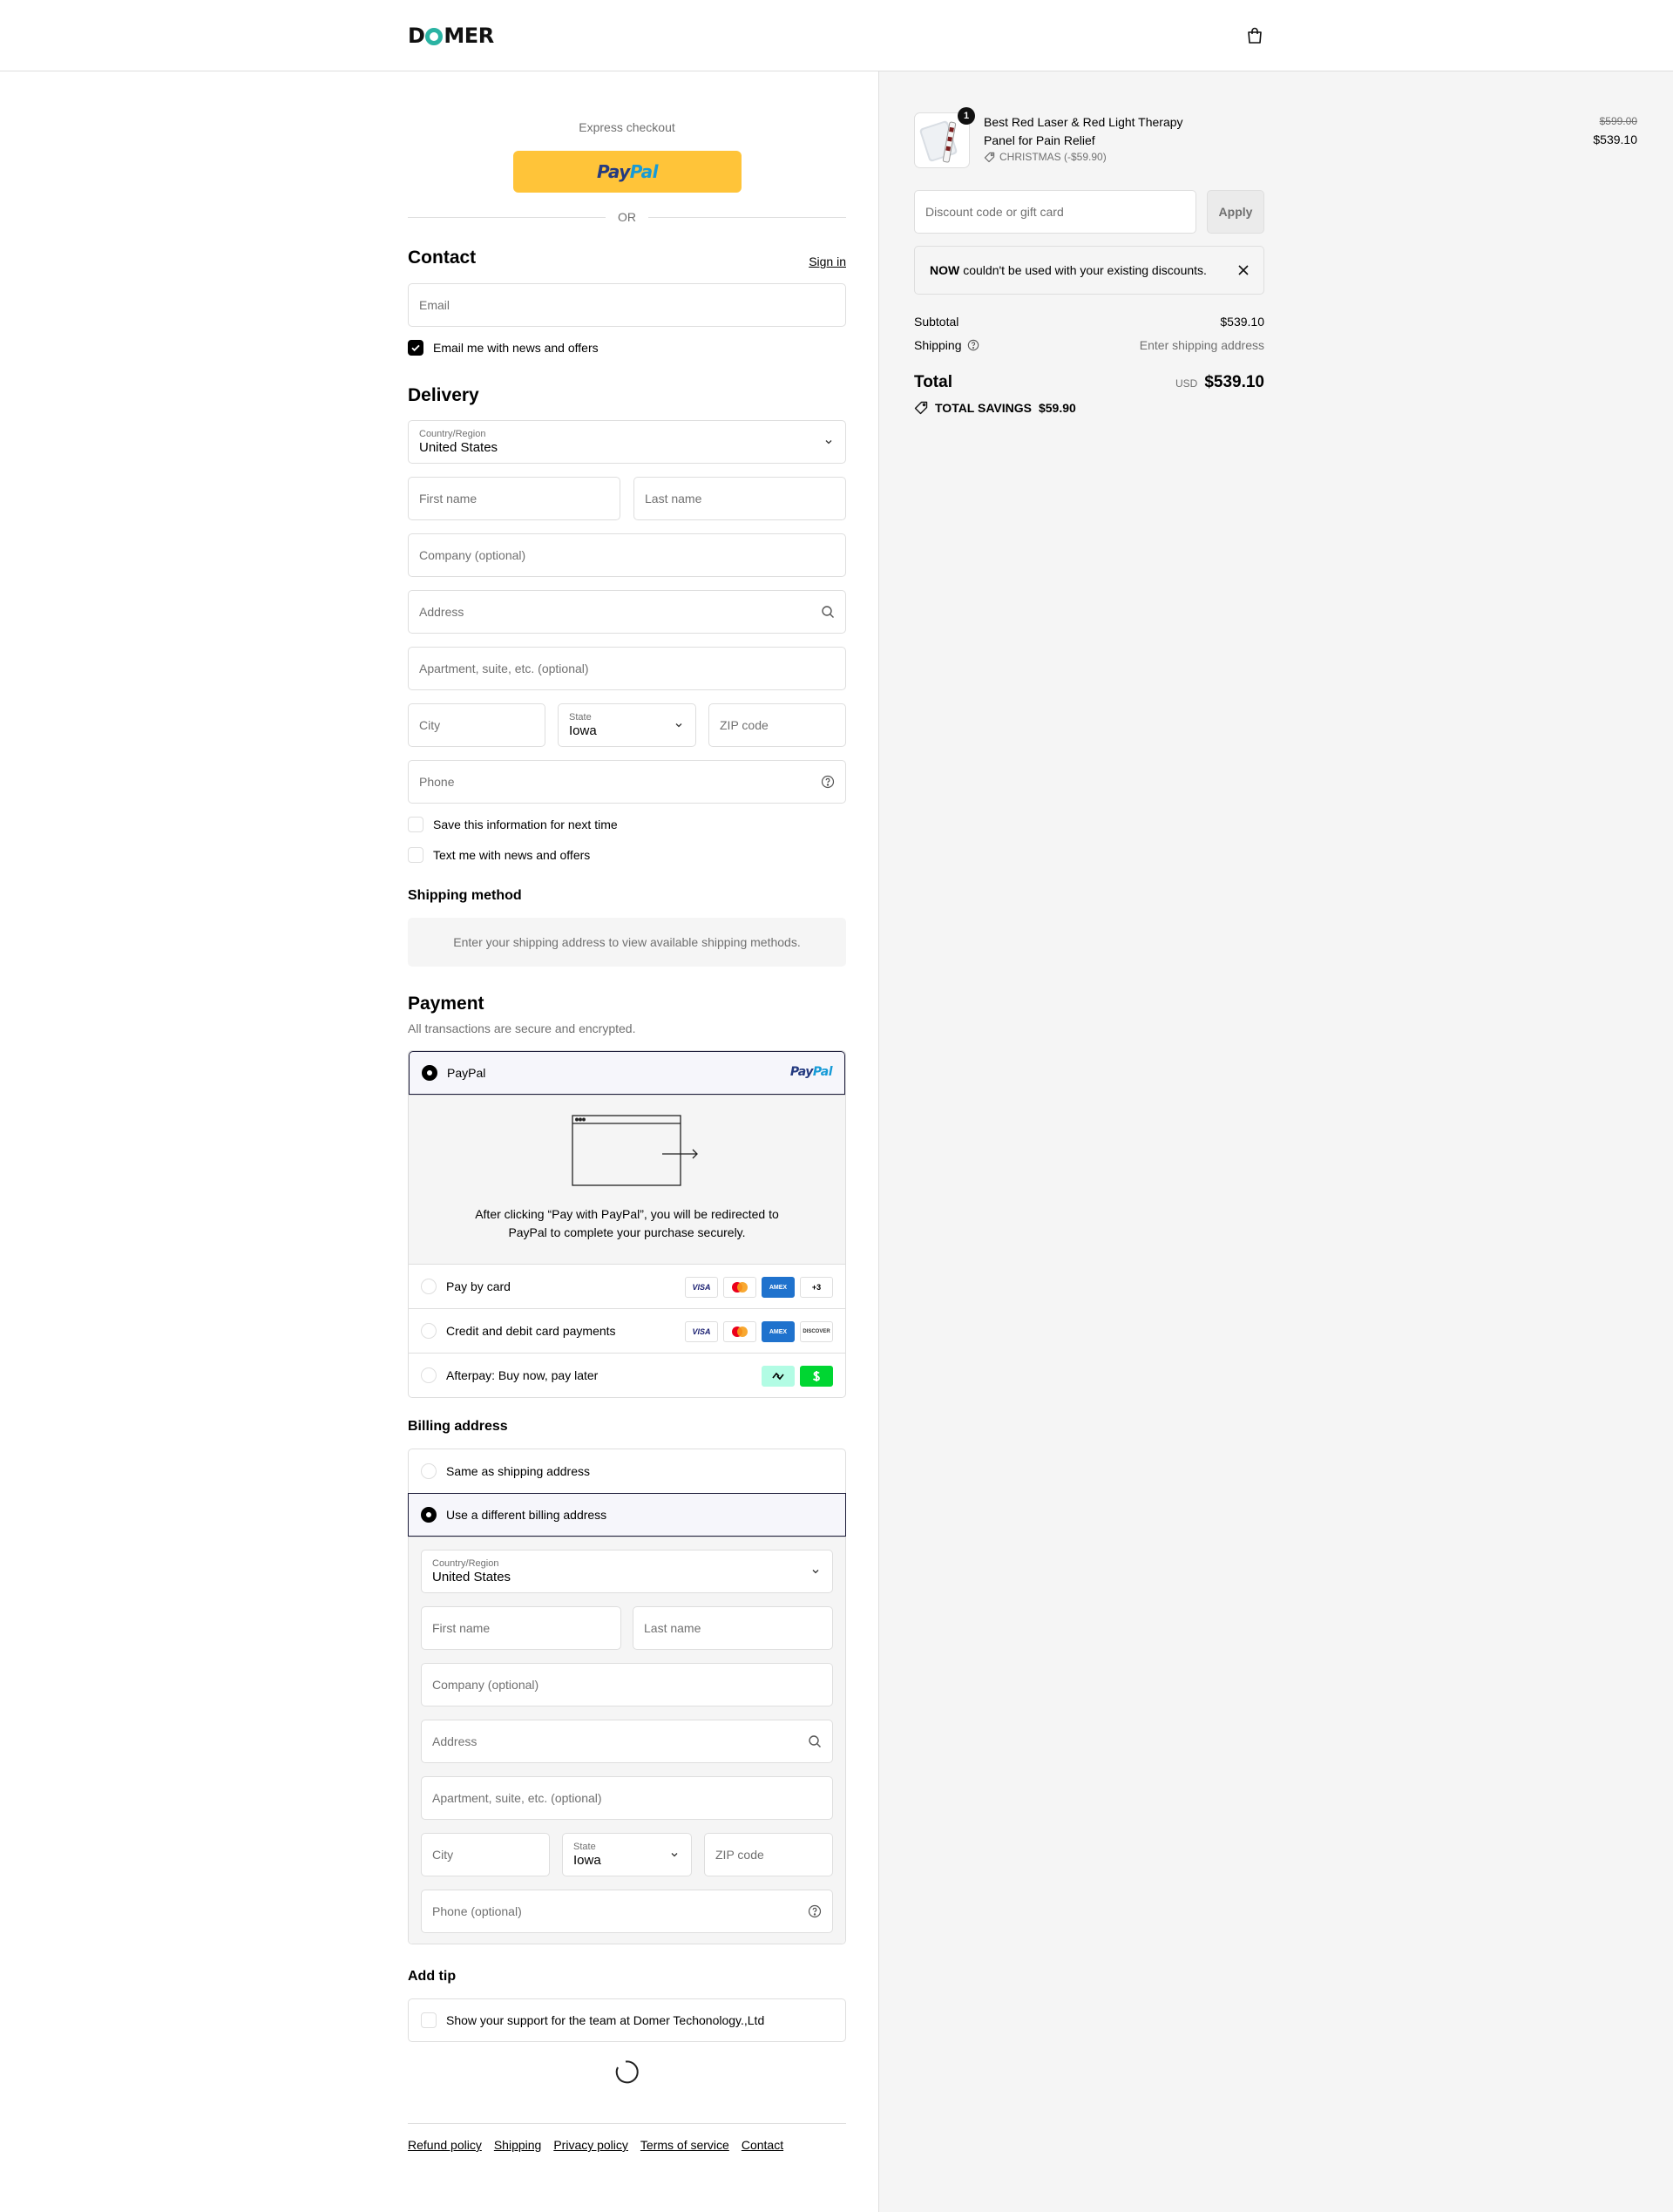 This screenshot has width=1673, height=2212. What do you see at coordinates (415, 855) in the screenshot?
I see `text-news-checkbox` at bounding box center [415, 855].